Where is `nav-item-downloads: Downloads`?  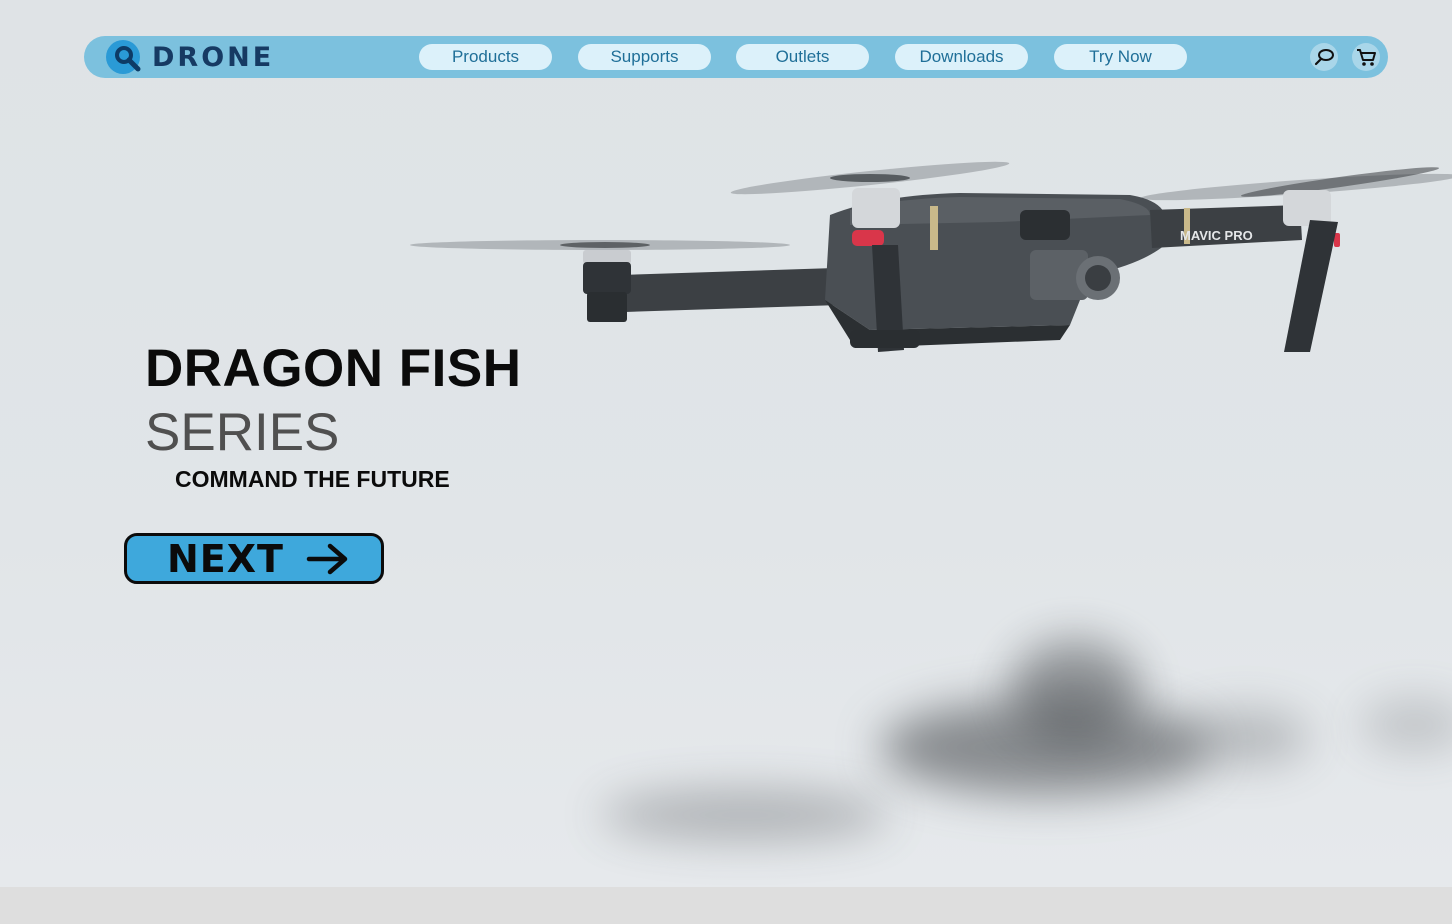
nav-item-downloads: Downloads is located at coordinates (961, 57).